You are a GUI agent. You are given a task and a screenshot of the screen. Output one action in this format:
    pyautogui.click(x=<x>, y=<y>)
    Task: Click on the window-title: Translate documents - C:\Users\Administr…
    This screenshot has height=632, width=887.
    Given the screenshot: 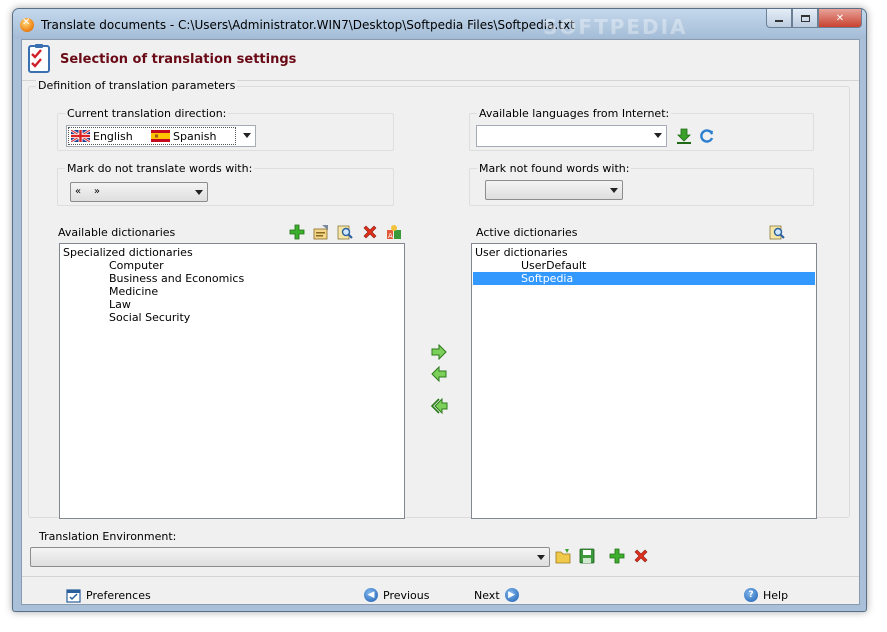 What is the action you would take?
    pyautogui.click(x=308, y=25)
    